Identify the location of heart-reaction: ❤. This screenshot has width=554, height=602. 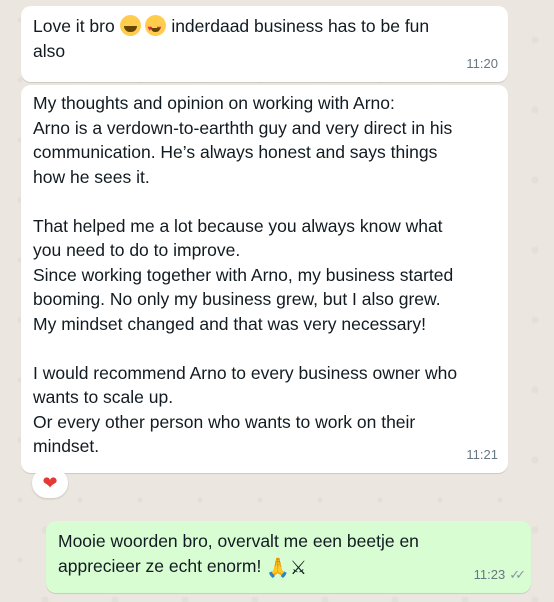
(50, 483).